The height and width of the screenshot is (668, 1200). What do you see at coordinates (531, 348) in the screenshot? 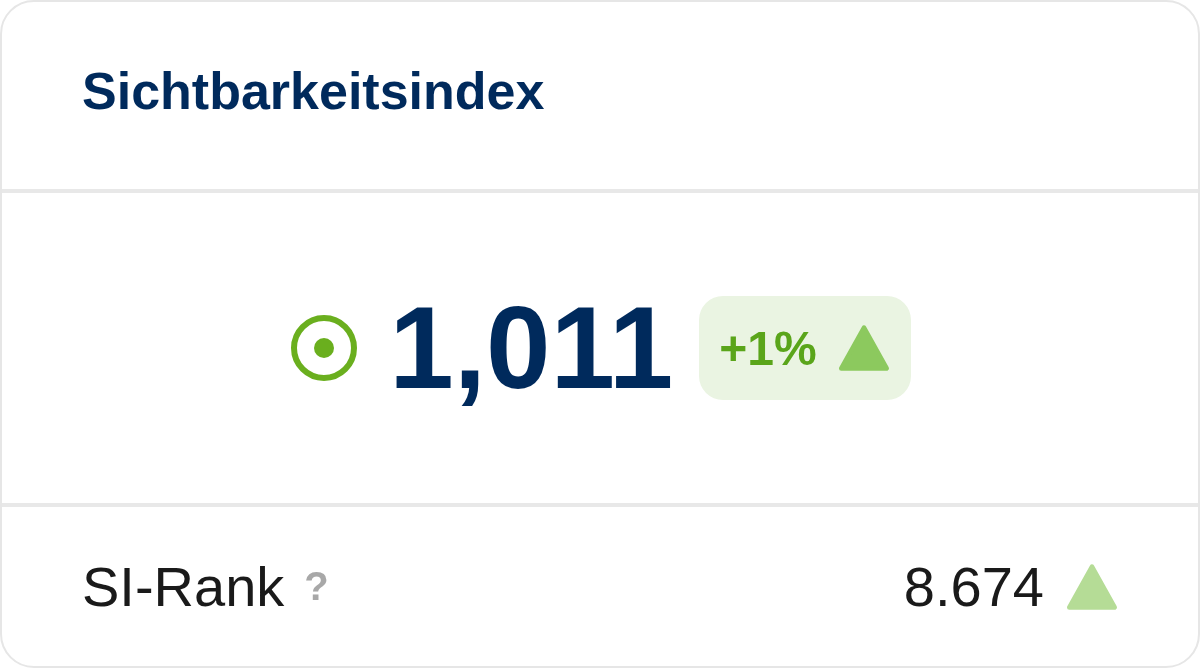
I see `index-value: 1,011` at bounding box center [531, 348].